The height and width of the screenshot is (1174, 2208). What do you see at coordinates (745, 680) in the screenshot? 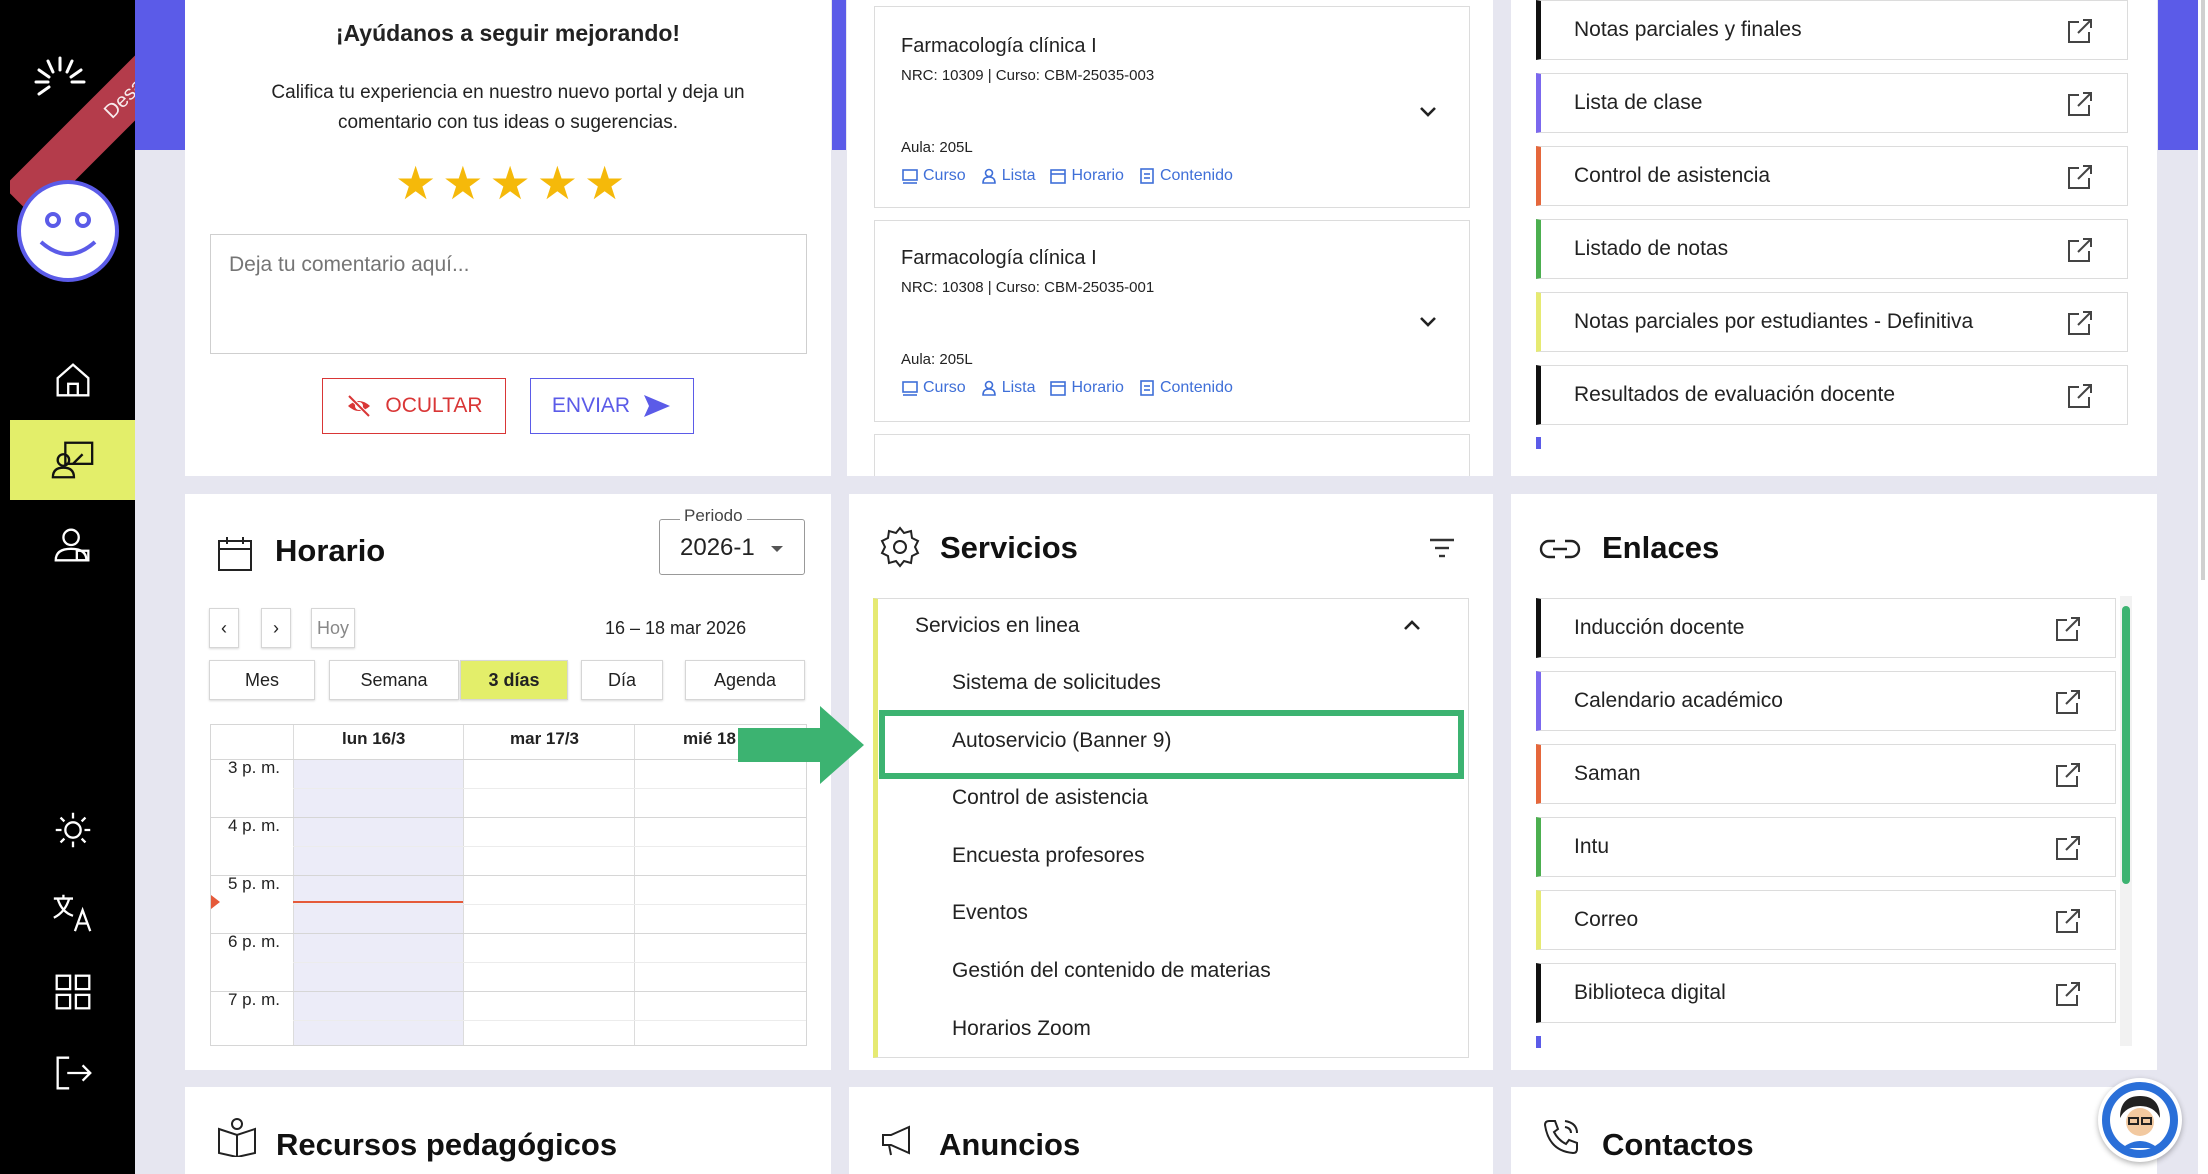
I see `view-button: Agenda` at bounding box center [745, 680].